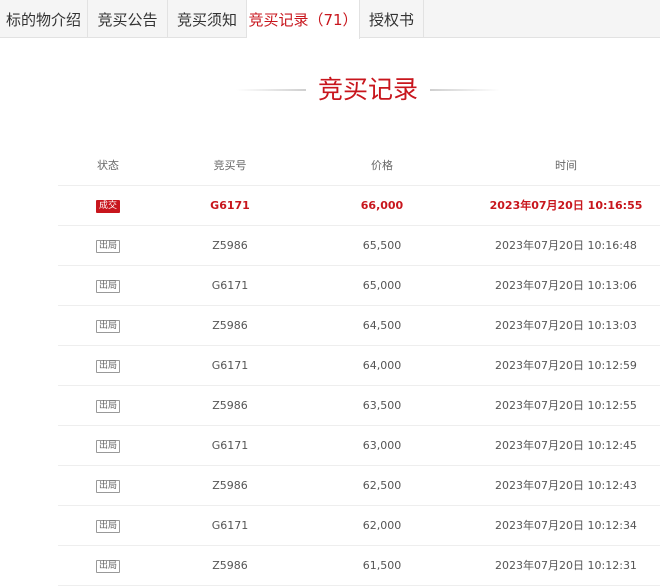 The width and height of the screenshot is (660, 586). Describe the element at coordinates (382, 525) in the screenshot. I see `price-cell: 62,000` at that location.